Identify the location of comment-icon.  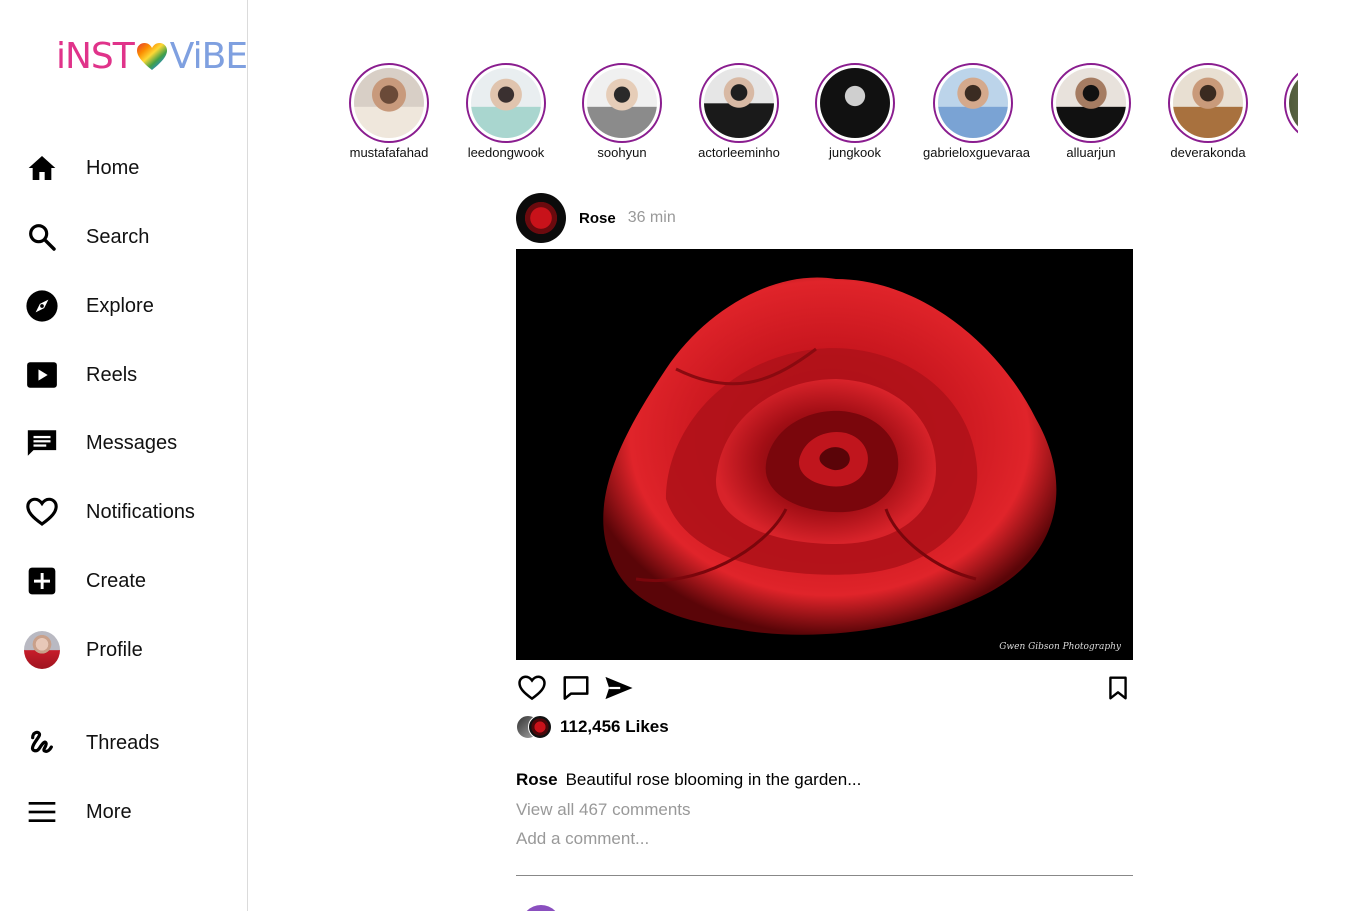
(576, 688).